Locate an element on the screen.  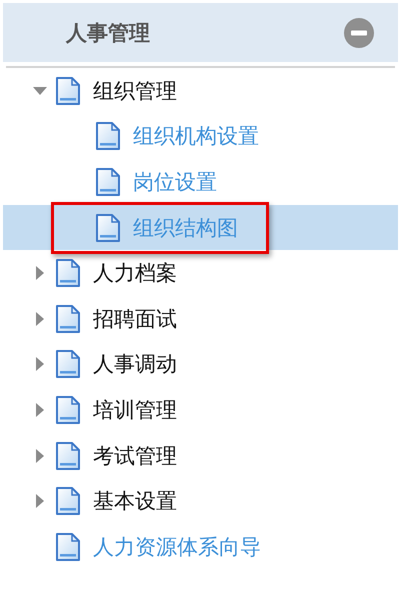
tree-item-label: 人事调动 is located at coordinates (135, 364).